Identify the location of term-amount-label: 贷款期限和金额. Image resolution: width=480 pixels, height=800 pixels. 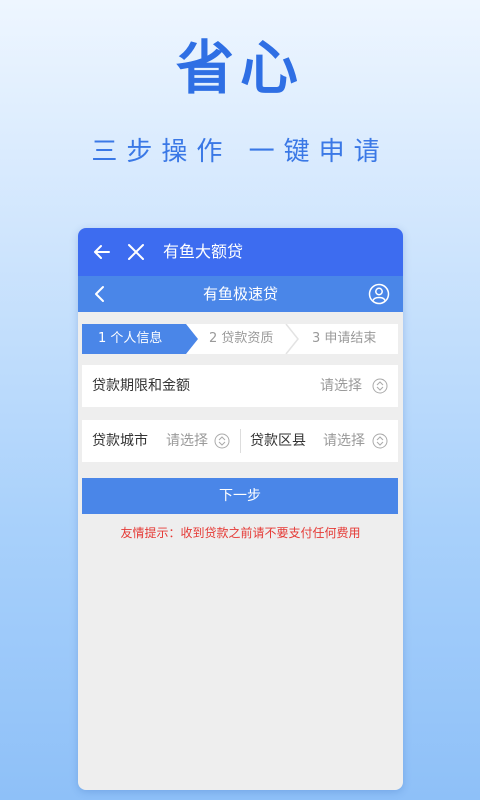
(141, 386).